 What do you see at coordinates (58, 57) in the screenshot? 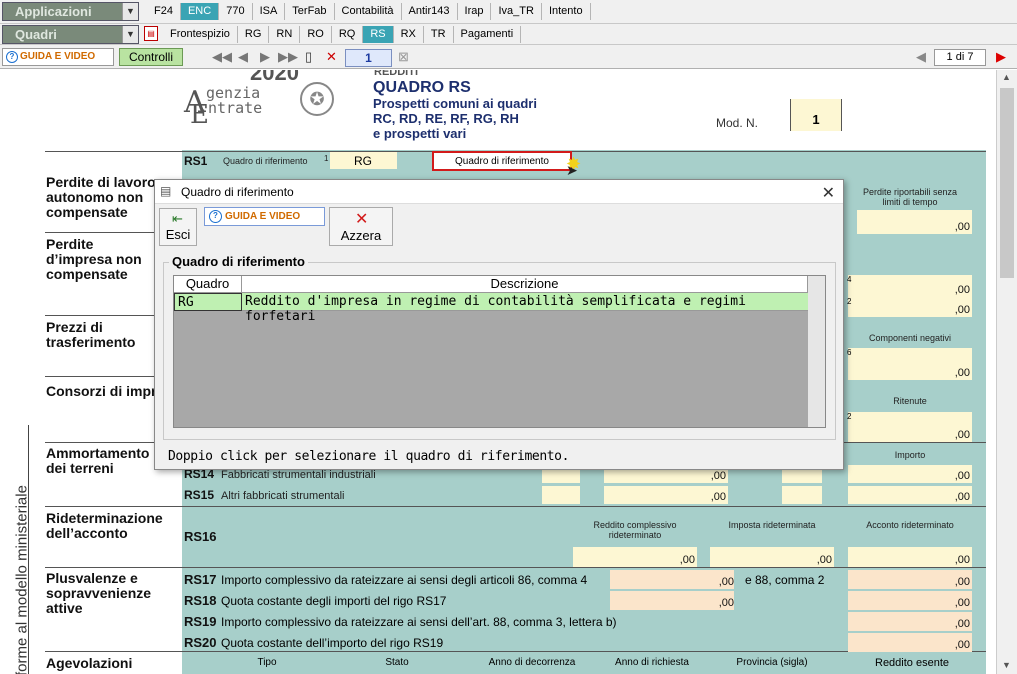
I see `guida-video-button: ? GUIDA E VIDEO` at bounding box center [58, 57].